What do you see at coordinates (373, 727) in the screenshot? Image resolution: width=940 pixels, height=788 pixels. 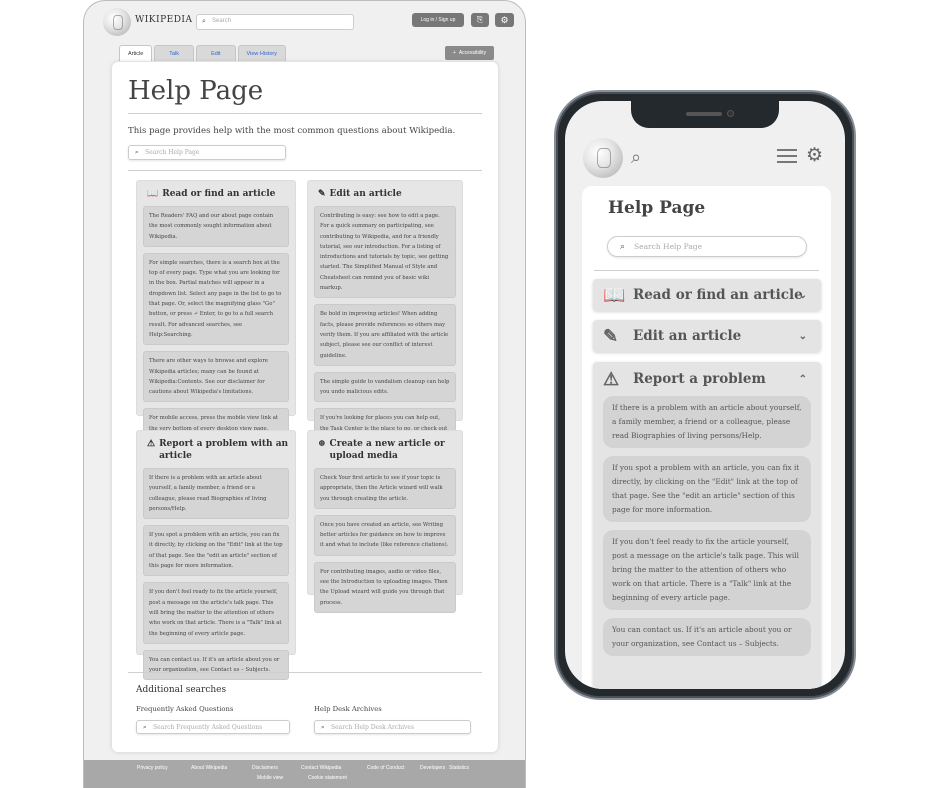 I see `archives-search-placeholder: Search Help Desk Archives` at bounding box center [373, 727].